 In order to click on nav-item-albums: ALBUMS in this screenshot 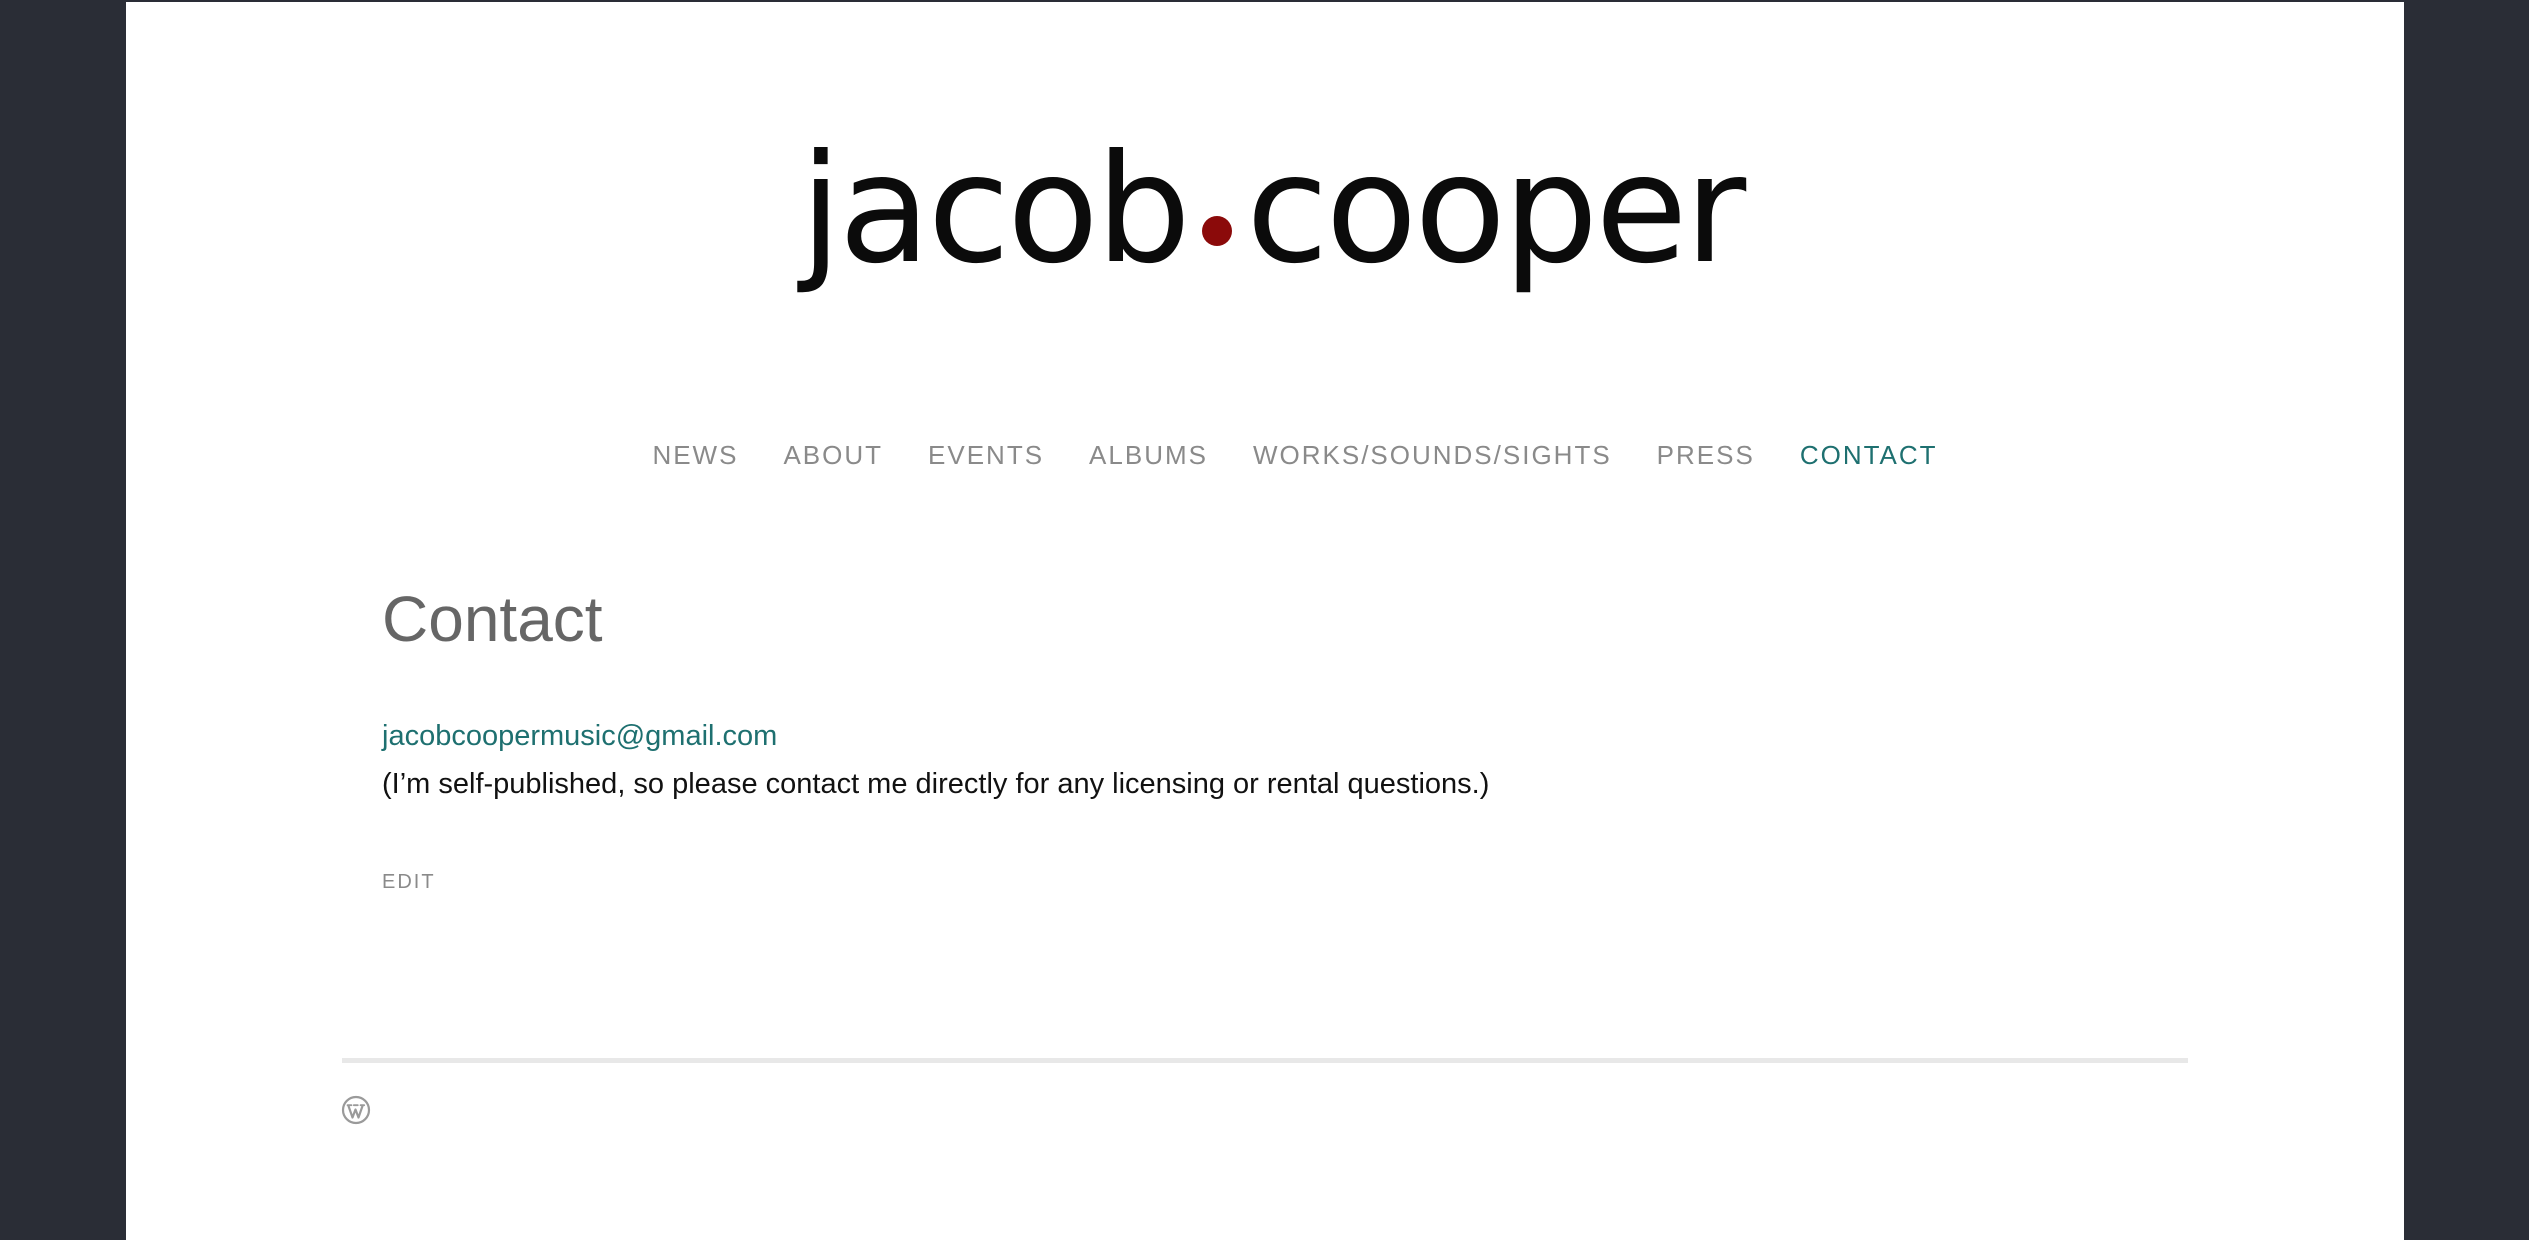, I will do `click(1148, 455)`.